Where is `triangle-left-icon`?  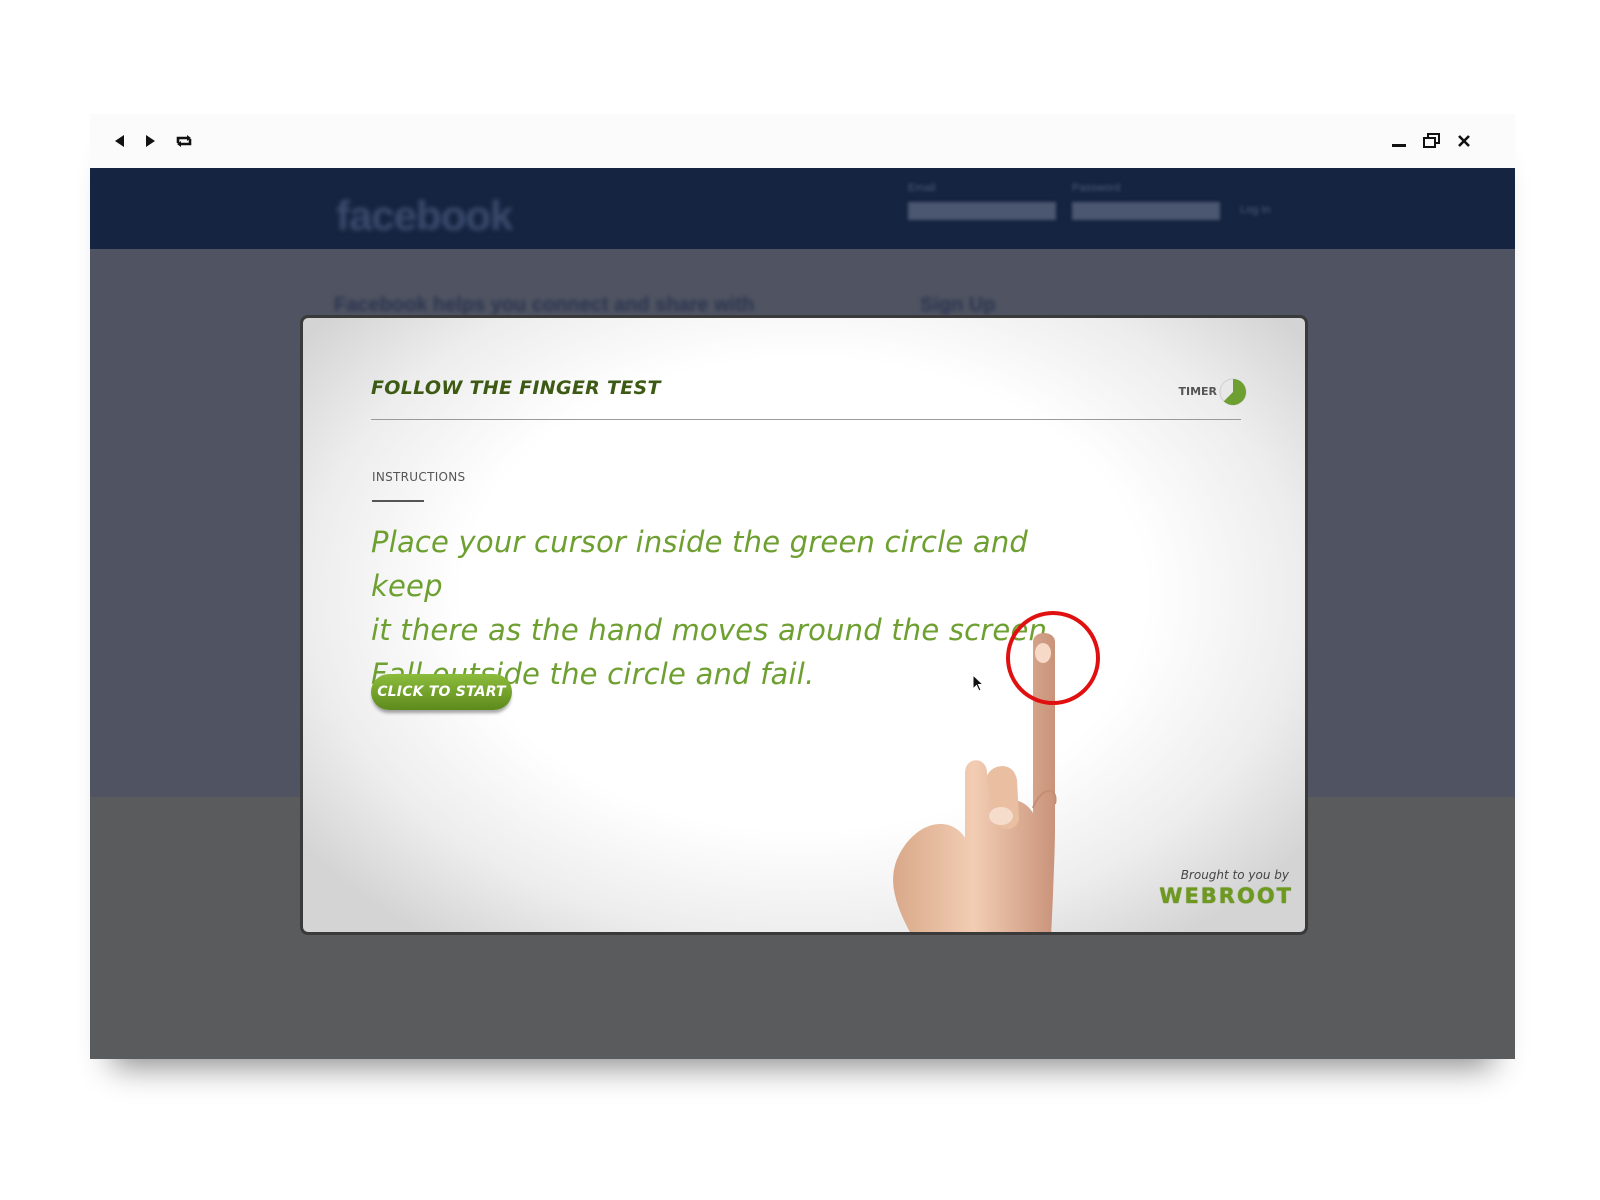
triangle-left-icon is located at coordinates (119, 141).